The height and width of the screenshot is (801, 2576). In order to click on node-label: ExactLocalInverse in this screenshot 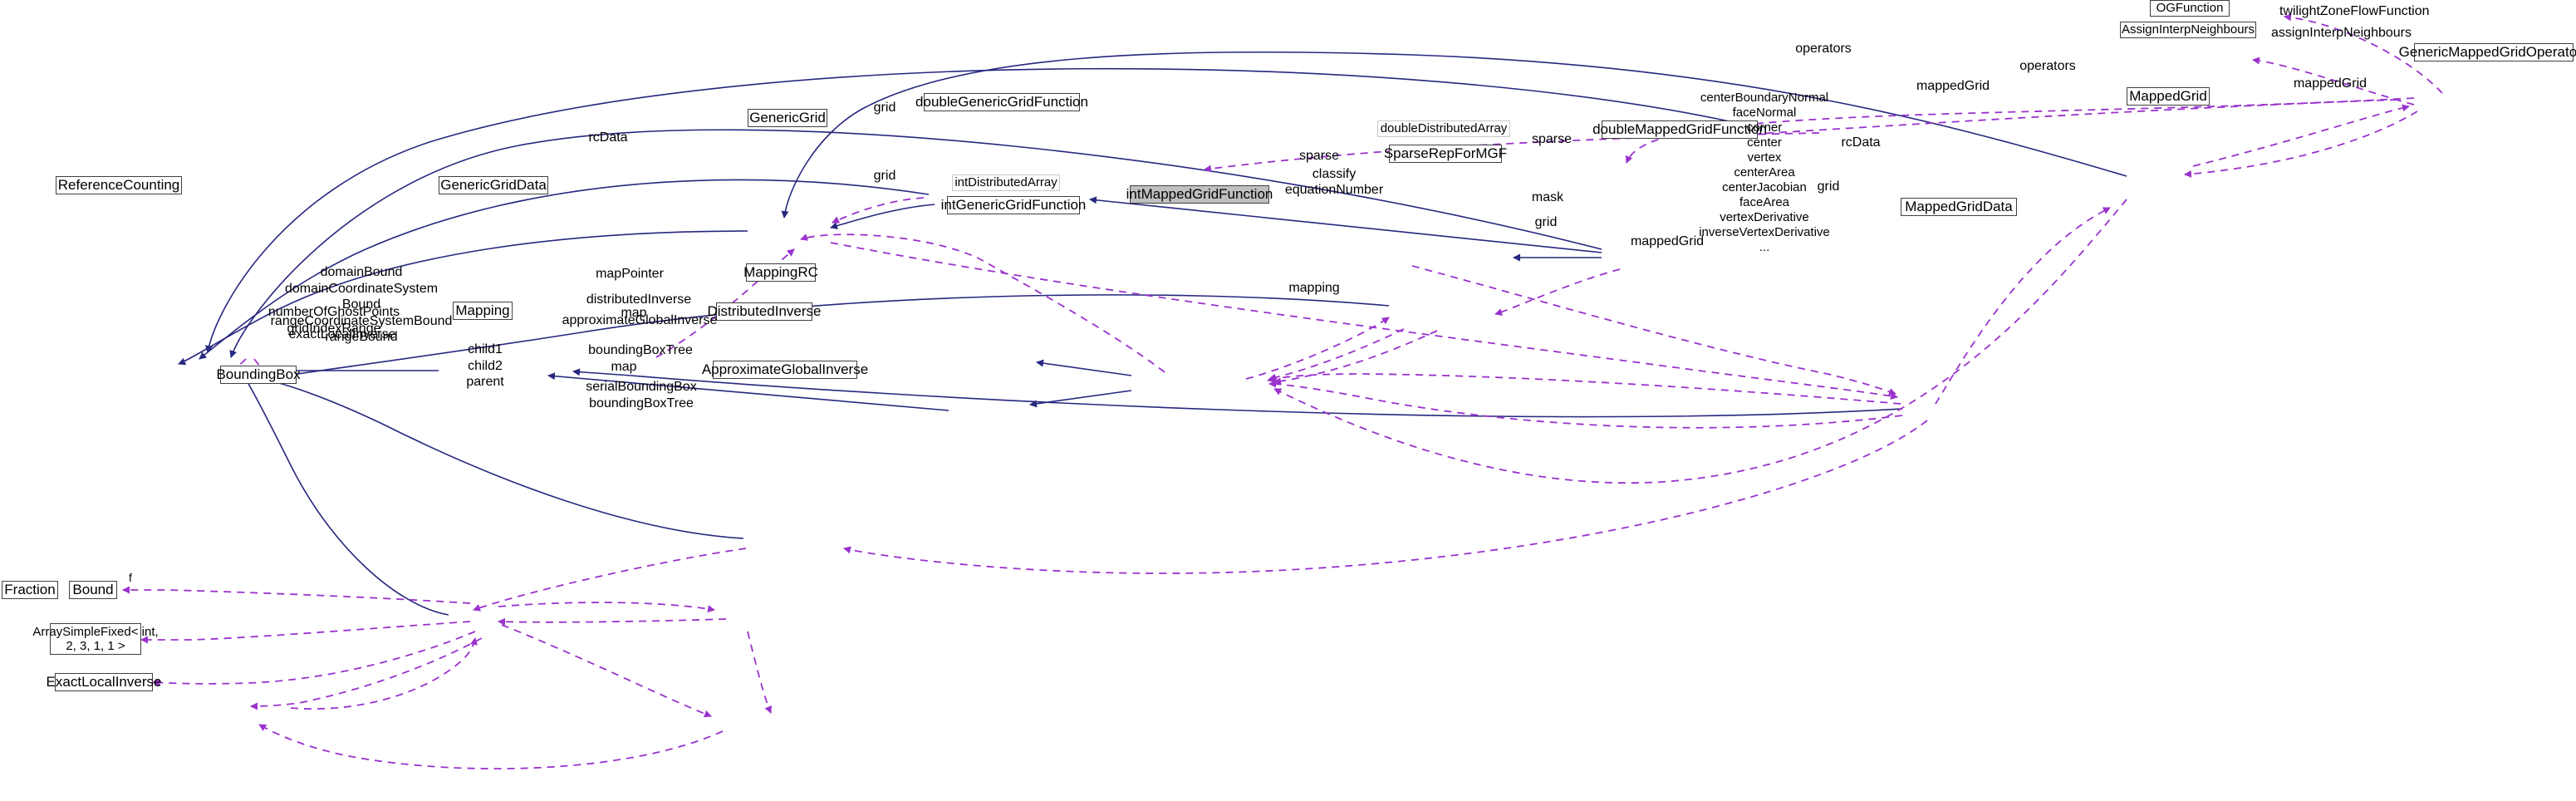, I will do `click(104, 682)`.